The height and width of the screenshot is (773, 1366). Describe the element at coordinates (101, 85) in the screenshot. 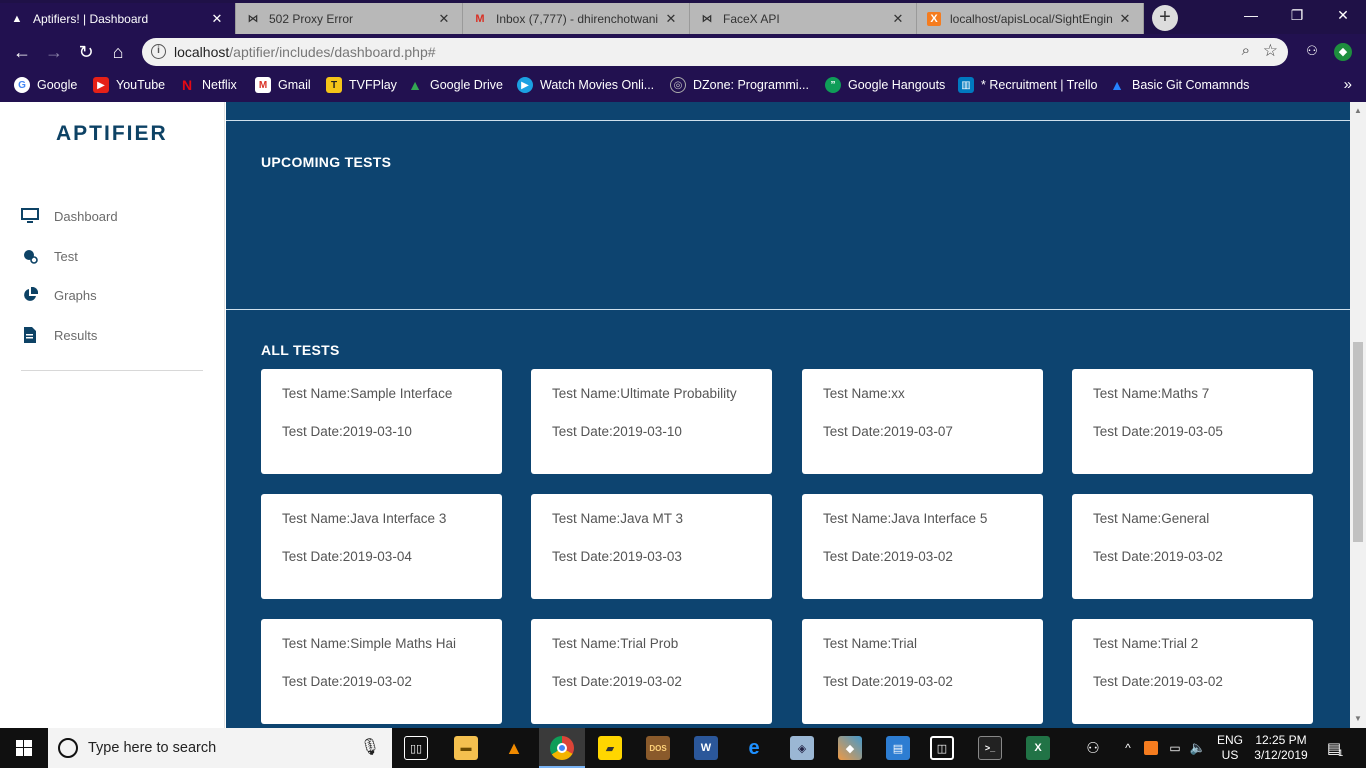

I see `youtube-icon: ▶` at that location.